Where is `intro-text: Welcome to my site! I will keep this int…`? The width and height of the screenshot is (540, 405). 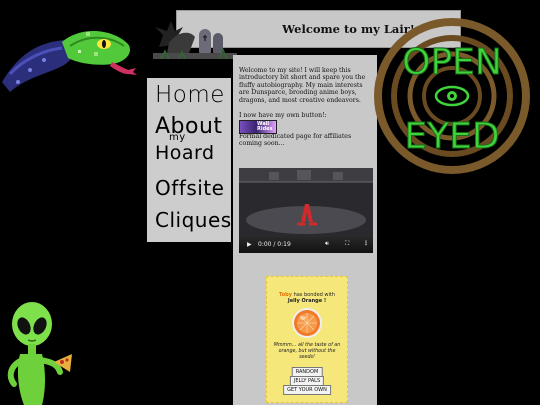
intro-text: Welcome to my site! I will keep this int… is located at coordinates (302, 85).